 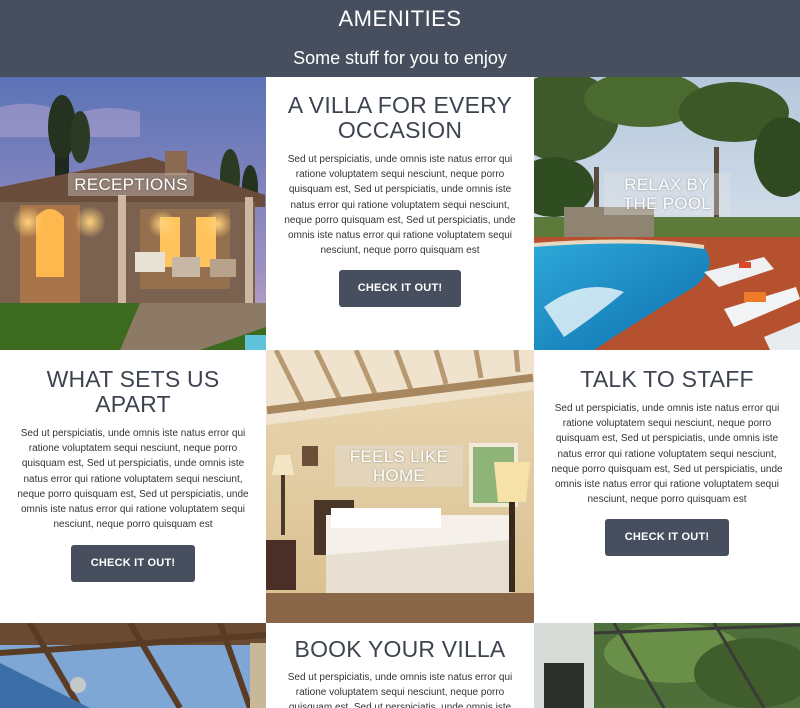 I want to click on pool-label: RELAX BY THE POOL, so click(x=667, y=194).